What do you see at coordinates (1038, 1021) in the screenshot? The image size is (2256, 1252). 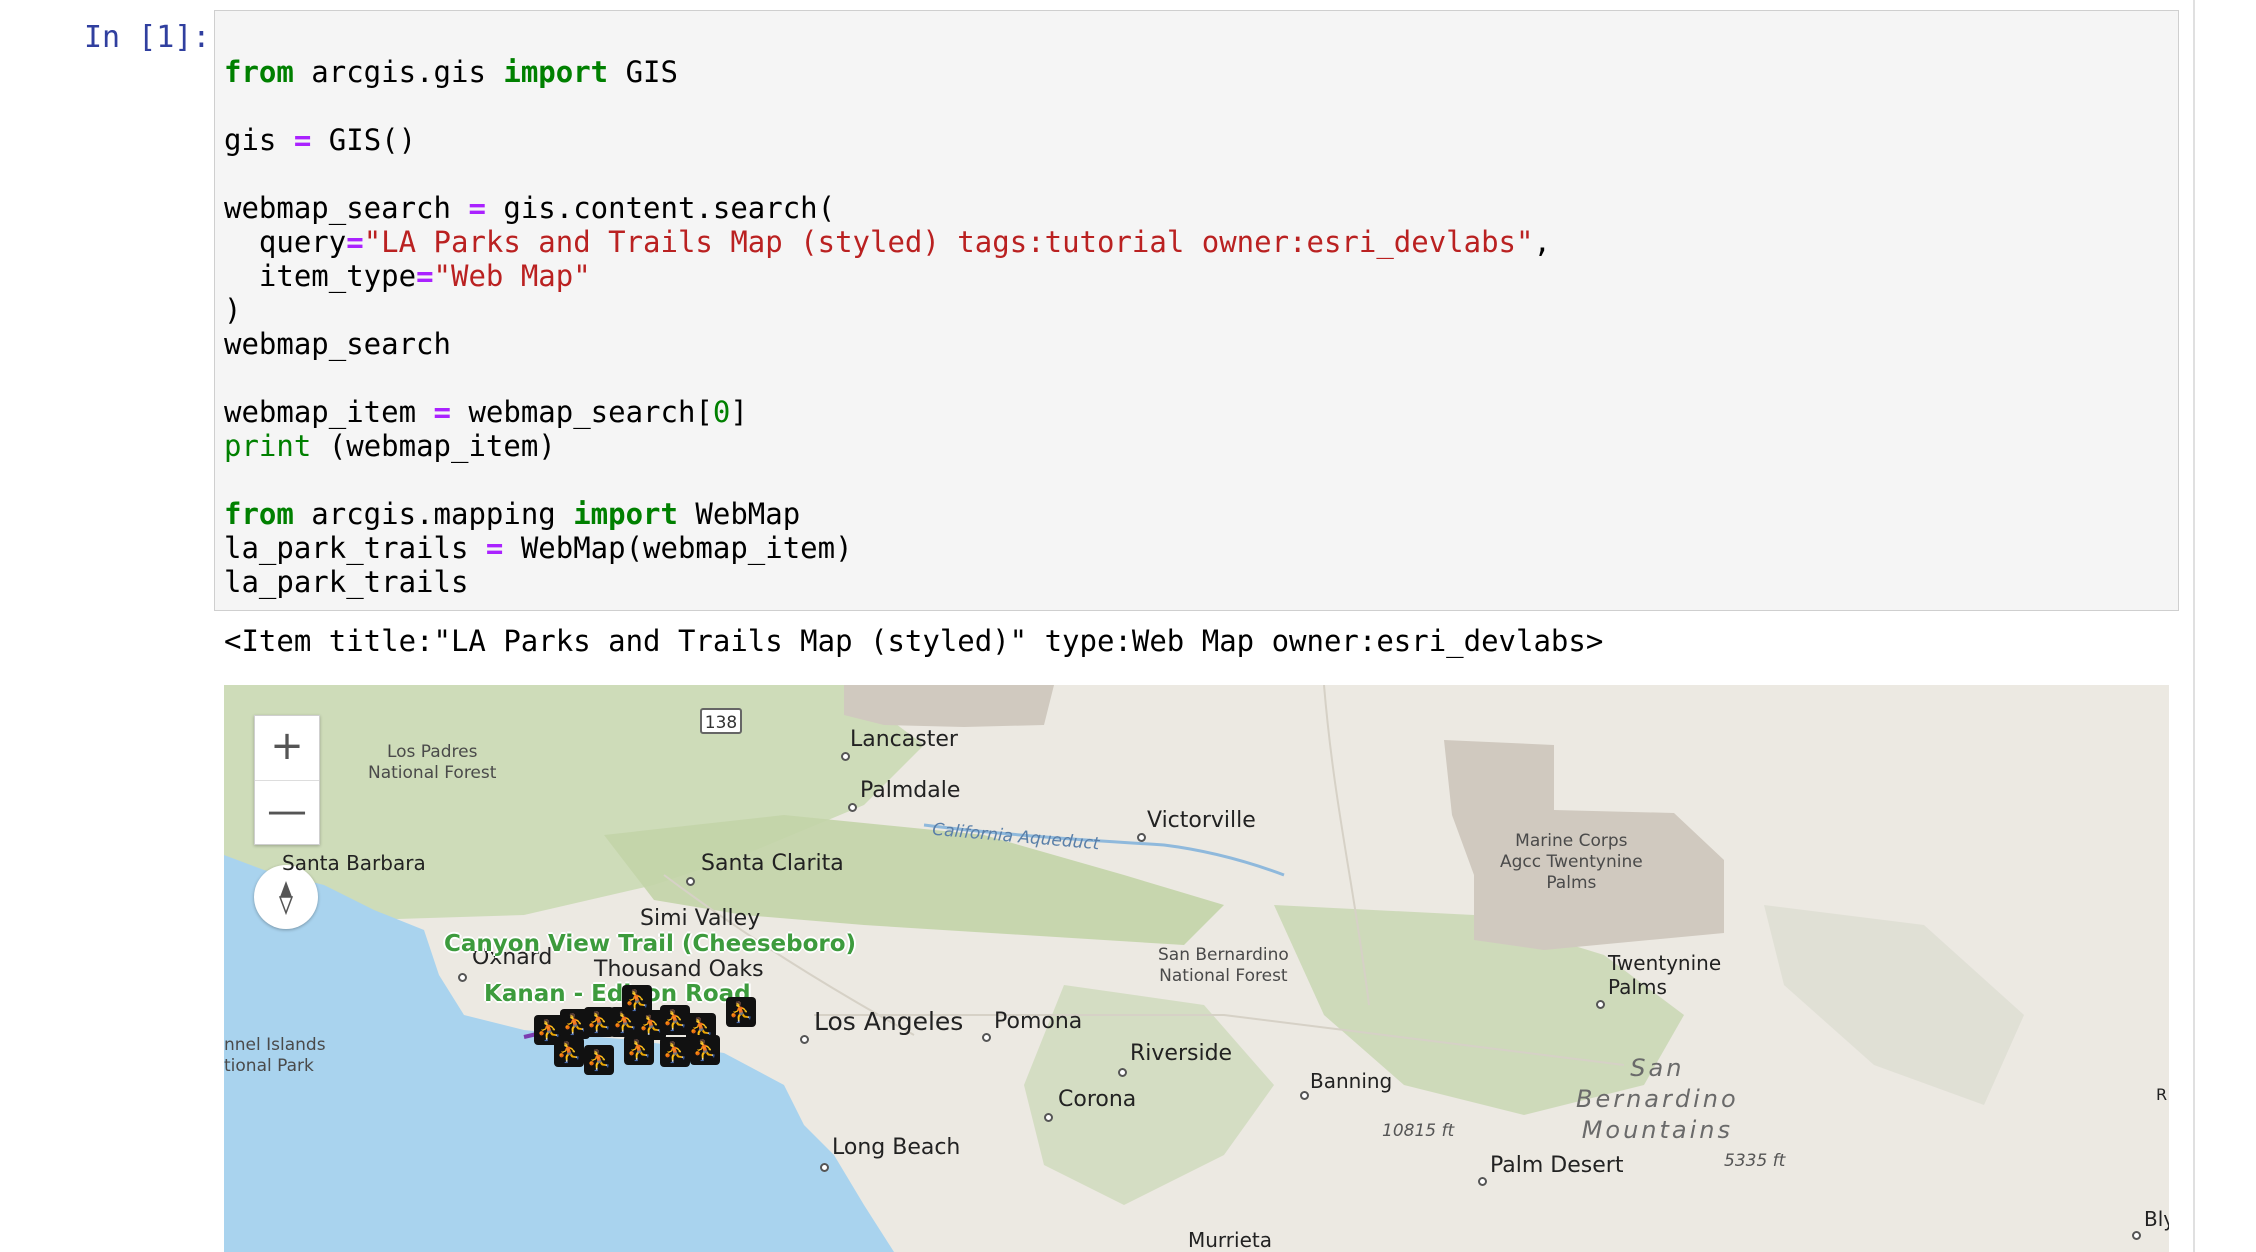 I see `city-label: Pomona` at bounding box center [1038, 1021].